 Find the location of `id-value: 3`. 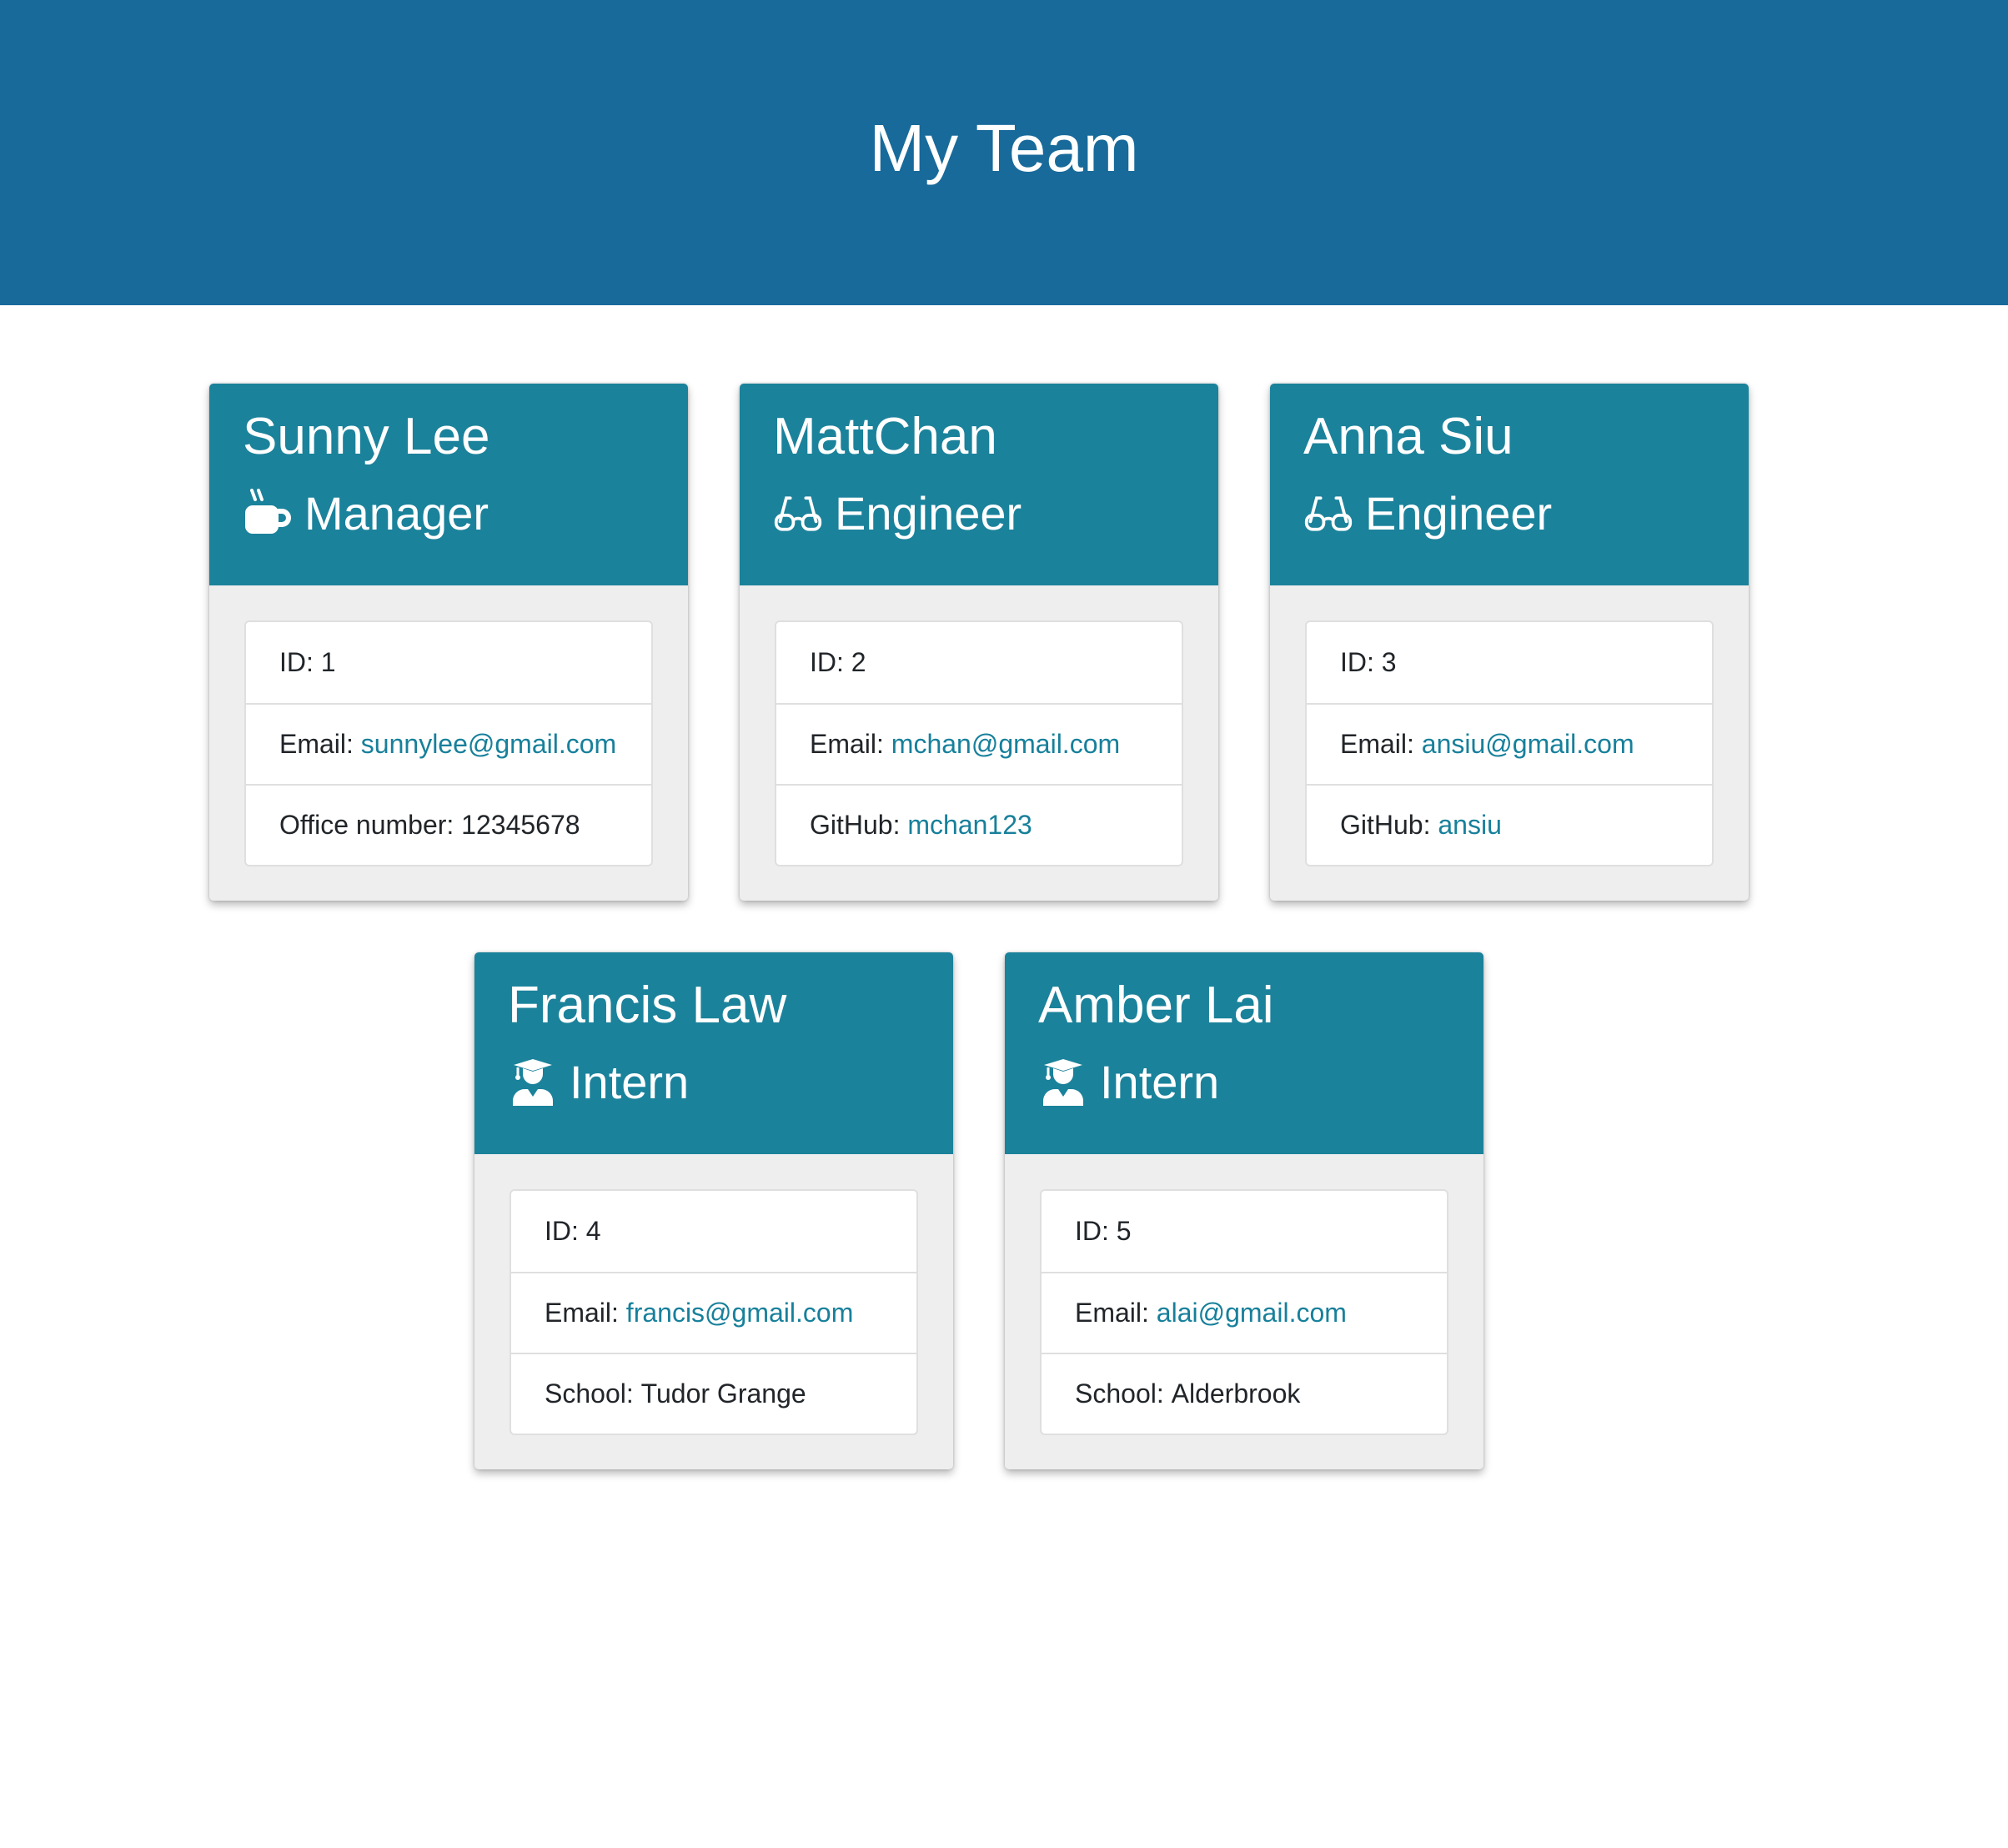

id-value: 3 is located at coordinates (1389, 662).